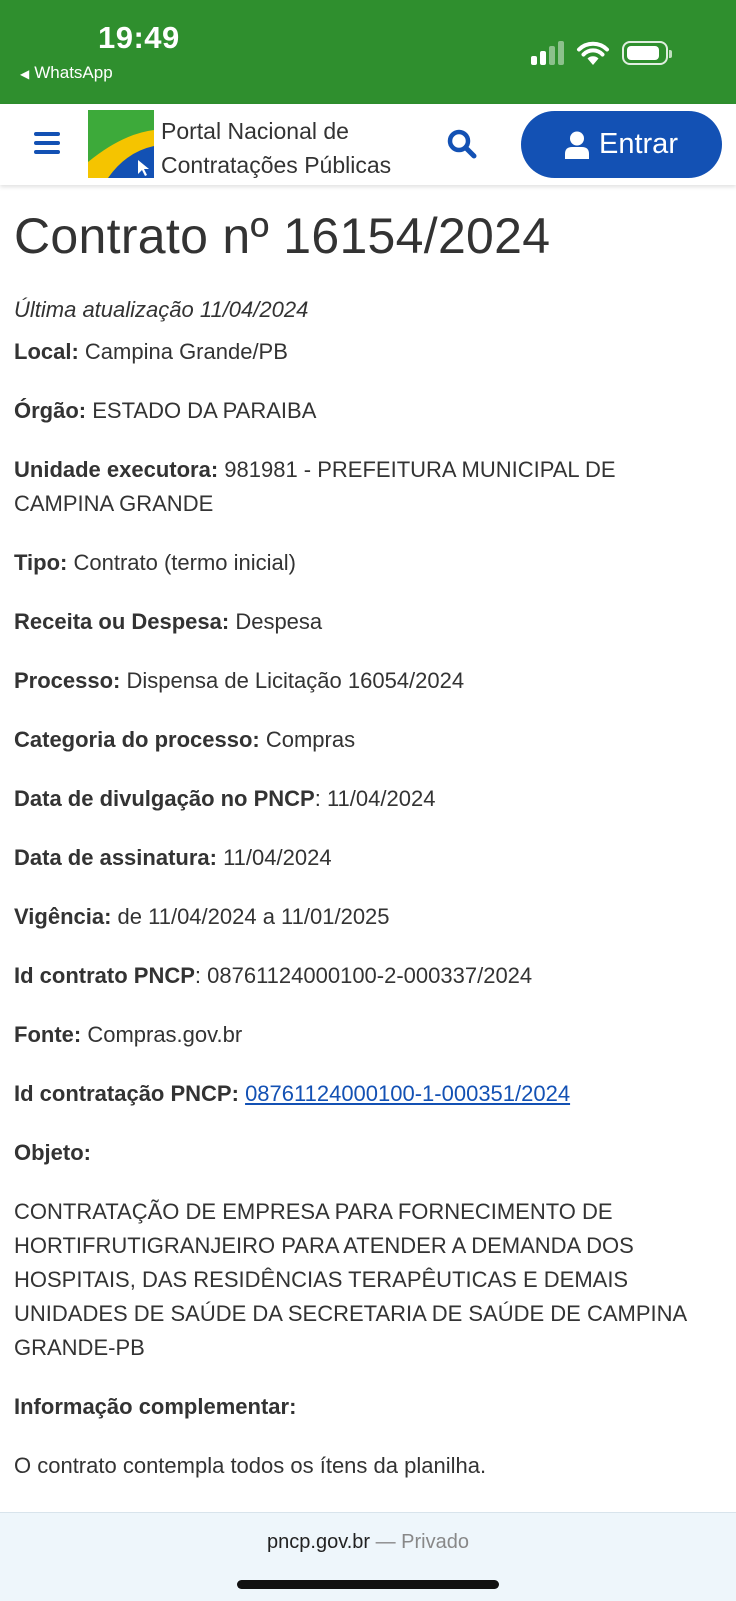  Describe the element at coordinates (276, 148) in the screenshot. I see `site-title: Portal Nacional de Contratações Públicas` at that location.